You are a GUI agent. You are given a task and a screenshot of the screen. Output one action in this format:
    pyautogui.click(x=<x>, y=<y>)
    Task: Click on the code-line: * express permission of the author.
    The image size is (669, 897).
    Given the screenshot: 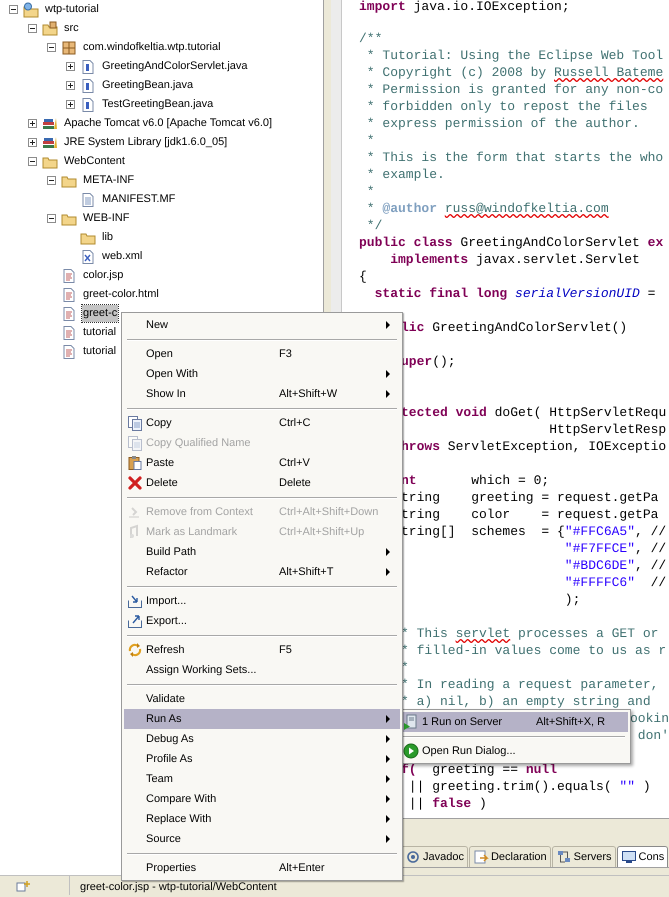 What is the action you would take?
    pyautogui.click(x=503, y=123)
    